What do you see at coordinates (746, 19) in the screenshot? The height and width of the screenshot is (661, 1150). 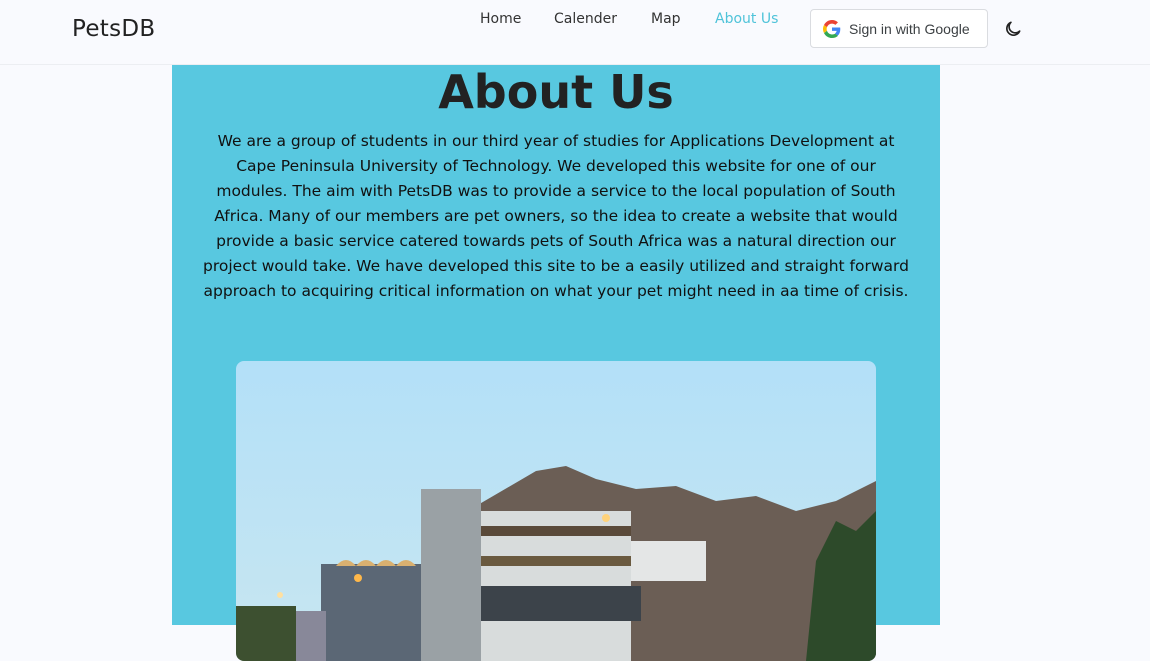 I see `nav-about-us: About Us` at bounding box center [746, 19].